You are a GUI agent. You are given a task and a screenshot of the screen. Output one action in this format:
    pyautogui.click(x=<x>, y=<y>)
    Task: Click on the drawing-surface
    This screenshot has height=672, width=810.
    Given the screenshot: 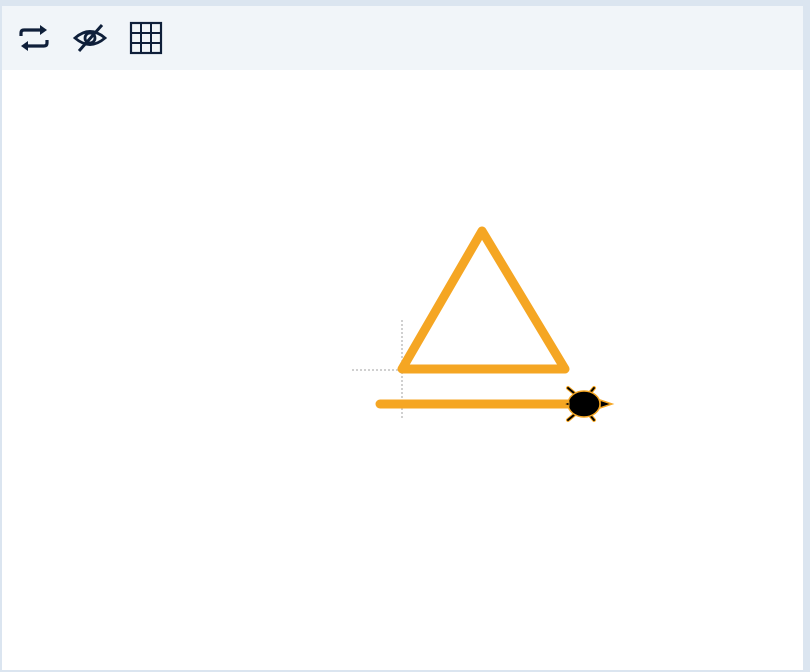 What is the action you would take?
    pyautogui.click(x=483, y=324)
    